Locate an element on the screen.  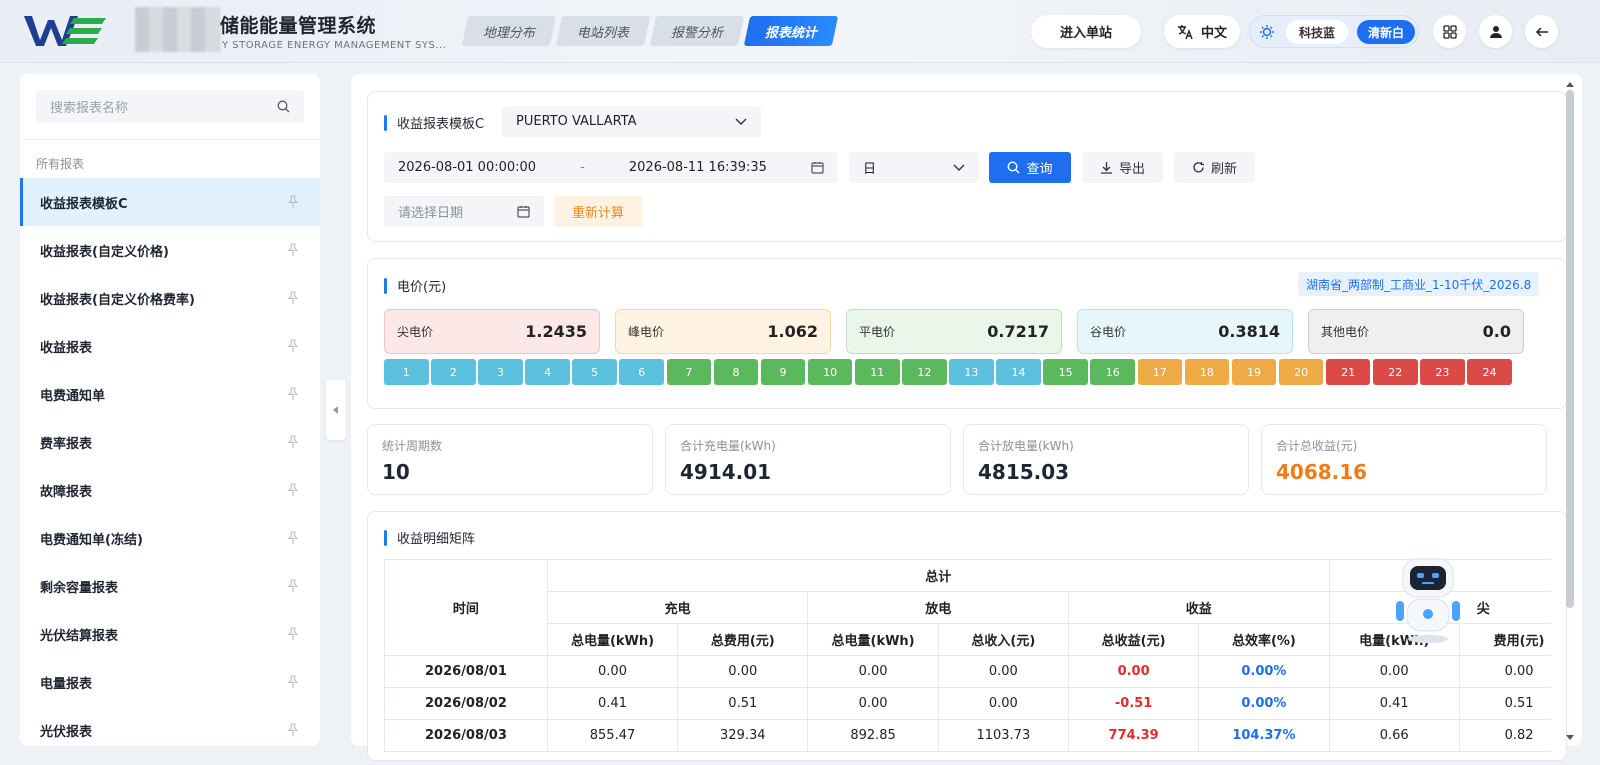
tab-alarms-label: 报警分析 is located at coordinates (696, 33).